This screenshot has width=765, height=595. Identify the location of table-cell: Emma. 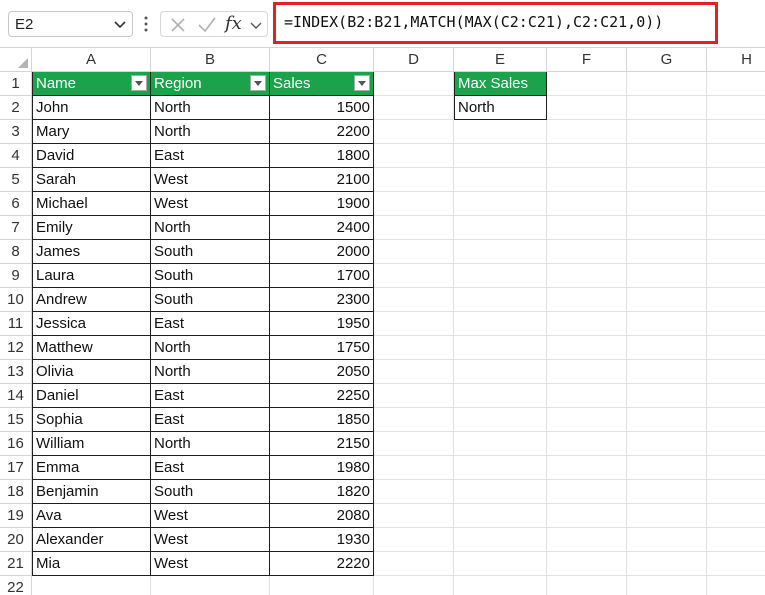
(91, 468).